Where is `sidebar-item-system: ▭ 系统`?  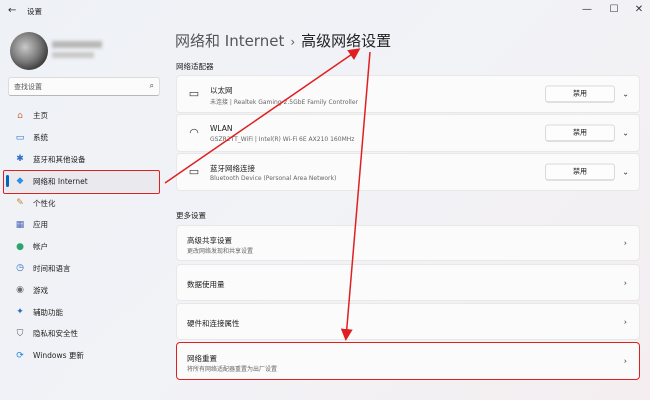
sidebar-item-system: ▭ 系统 is located at coordinates (82, 138).